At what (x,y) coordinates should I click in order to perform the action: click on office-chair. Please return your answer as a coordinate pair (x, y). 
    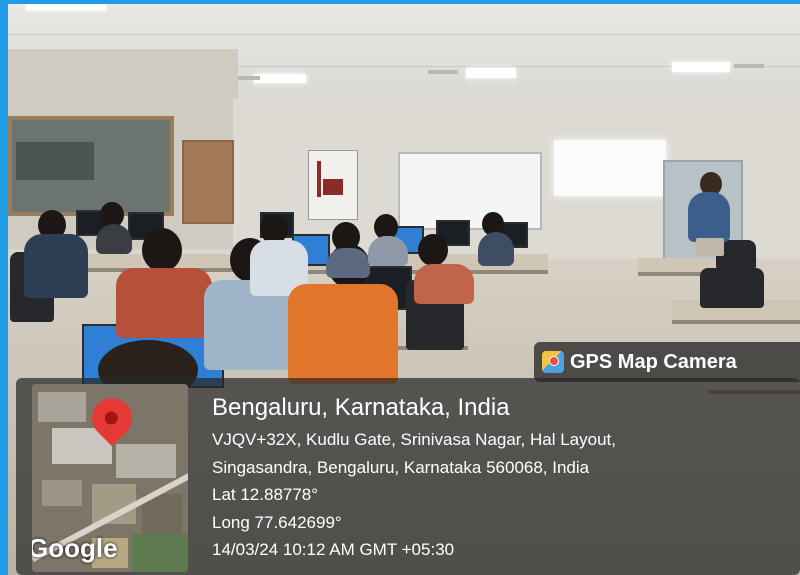
    Looking at the image, I should click on (732, 288).